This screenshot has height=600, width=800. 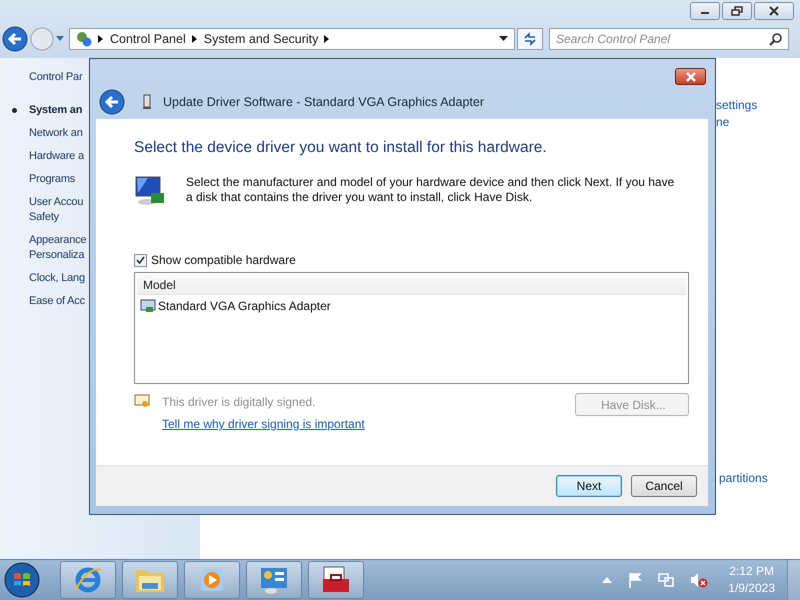 What do you see at coordinates (147, 102) in the screenshot?
I see `device-icon` at bounding box center [147, 102].